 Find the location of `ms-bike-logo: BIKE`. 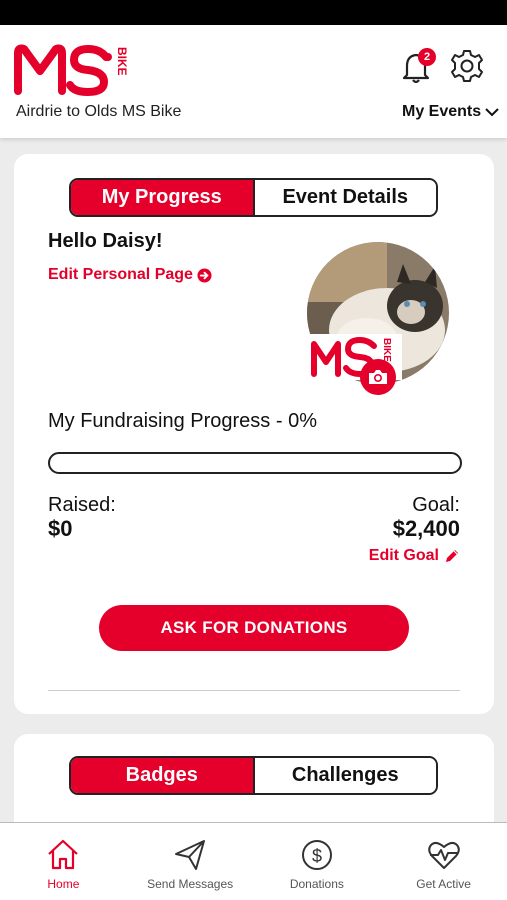

ms-bike-logo: BIKE is located at coordinates (71, 70).